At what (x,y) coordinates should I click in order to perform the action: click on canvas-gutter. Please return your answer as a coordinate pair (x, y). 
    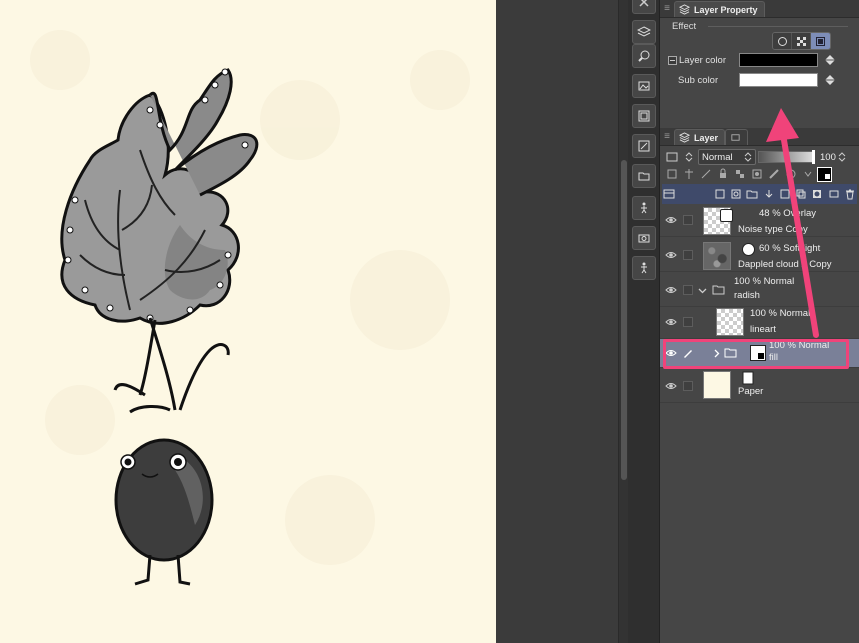
    Looking at the image, I should click on (557, 321).